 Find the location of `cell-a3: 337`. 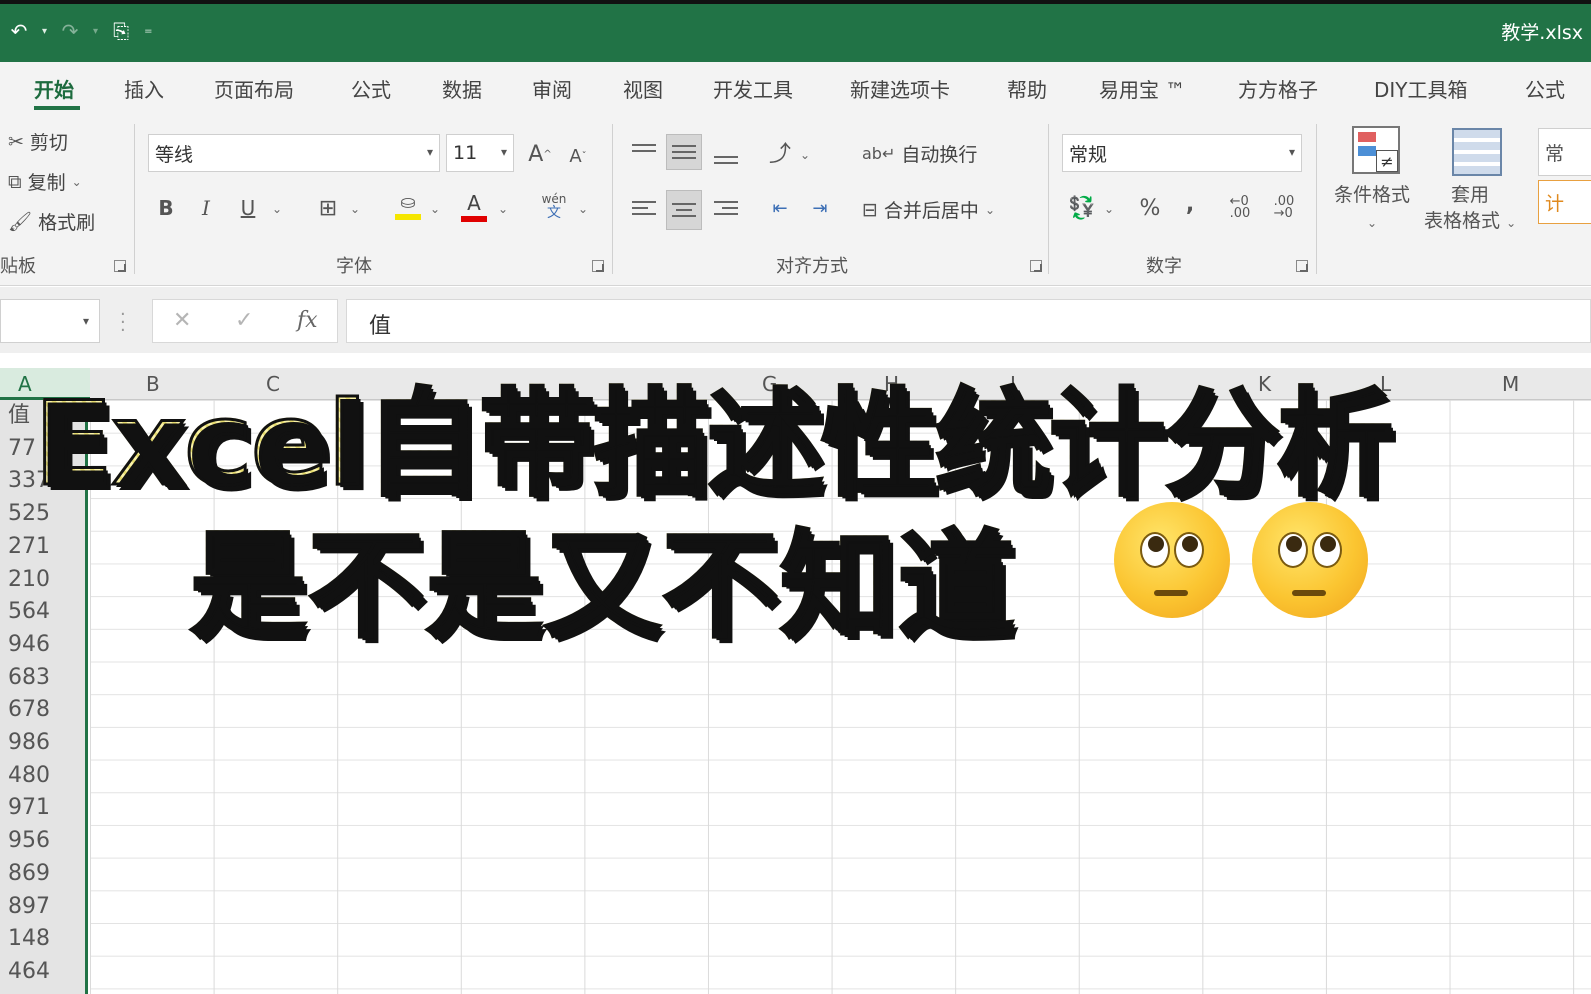

cell-a3: 337 is located at coordinates (29, 481).